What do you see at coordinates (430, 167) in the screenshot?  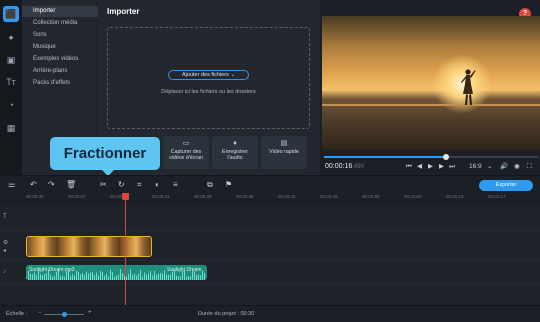 I see `play-icon: ▶` at bounding box center [430, 167].